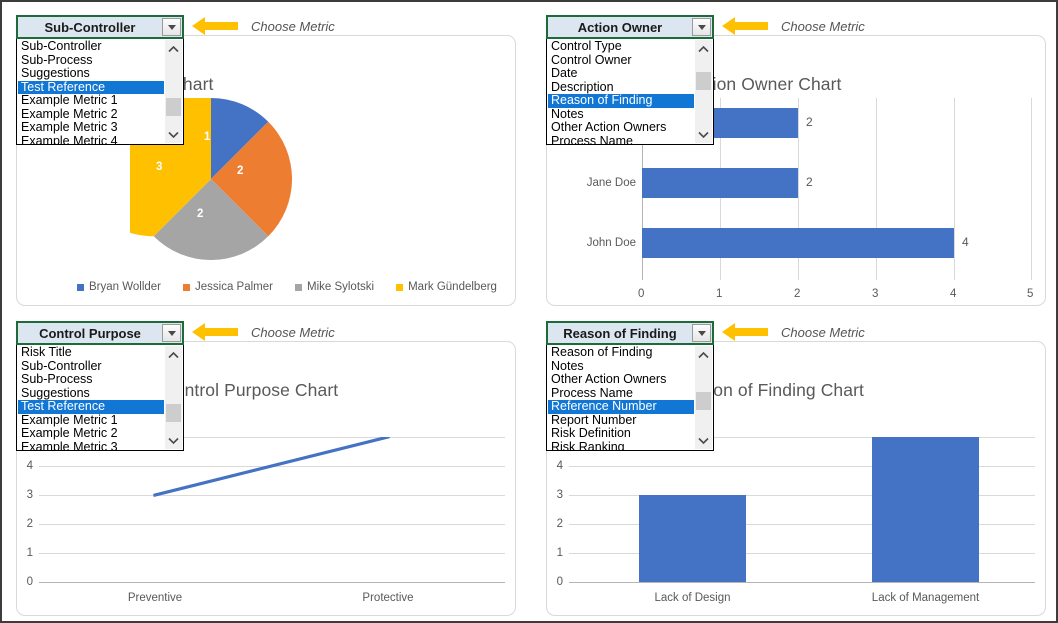 Image resolution: width=1058 pixels, height=623 pixels. What do you see at coordinates (266, 520) in the screenshot?
I see `control-purpose-line-plot: 4 3 2 1 0 Preventive Protective` at bounding box center [266, 520].